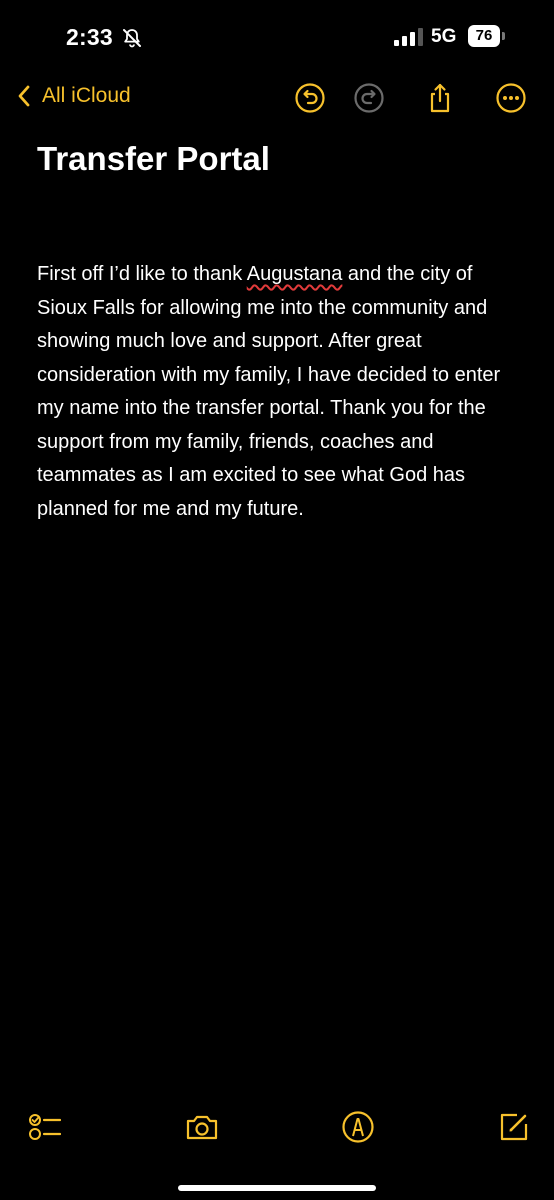  Describe the element at coordinates (295, 274) in the screenshot. I see `misspelled-word: Augustana` at that location.